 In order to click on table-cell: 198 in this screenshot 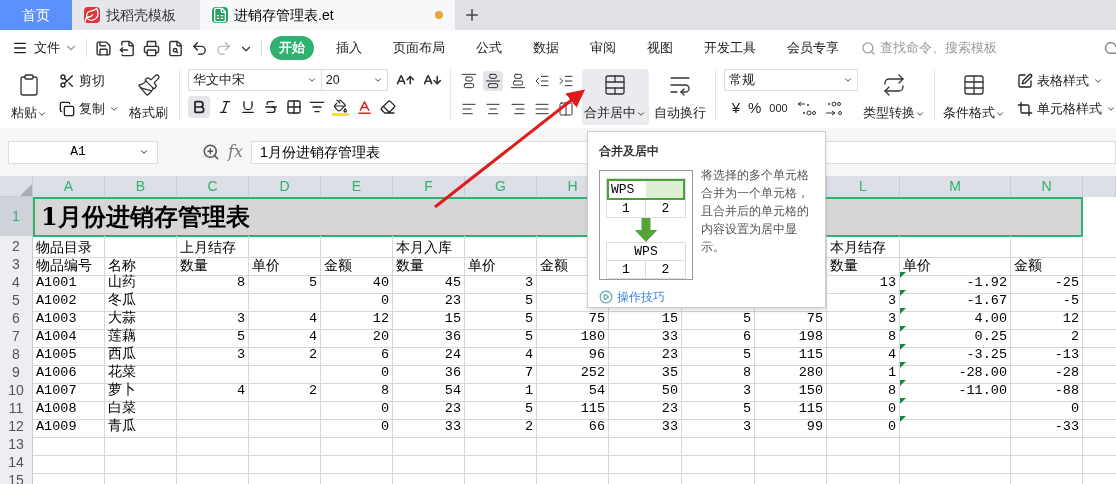, I will do `click(791, 337)`.